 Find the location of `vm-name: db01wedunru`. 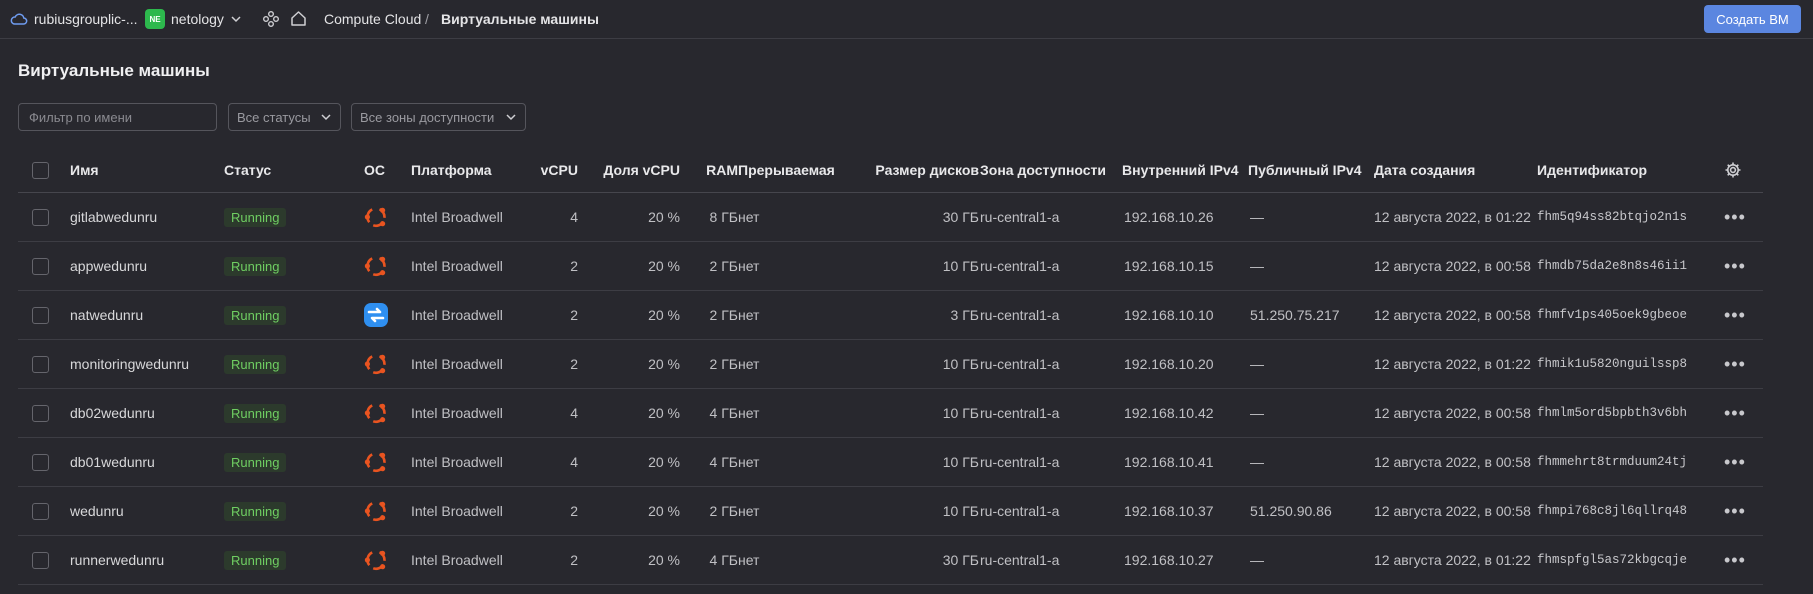

vm-name: db01wedunru is located at coordinates (112, 462).